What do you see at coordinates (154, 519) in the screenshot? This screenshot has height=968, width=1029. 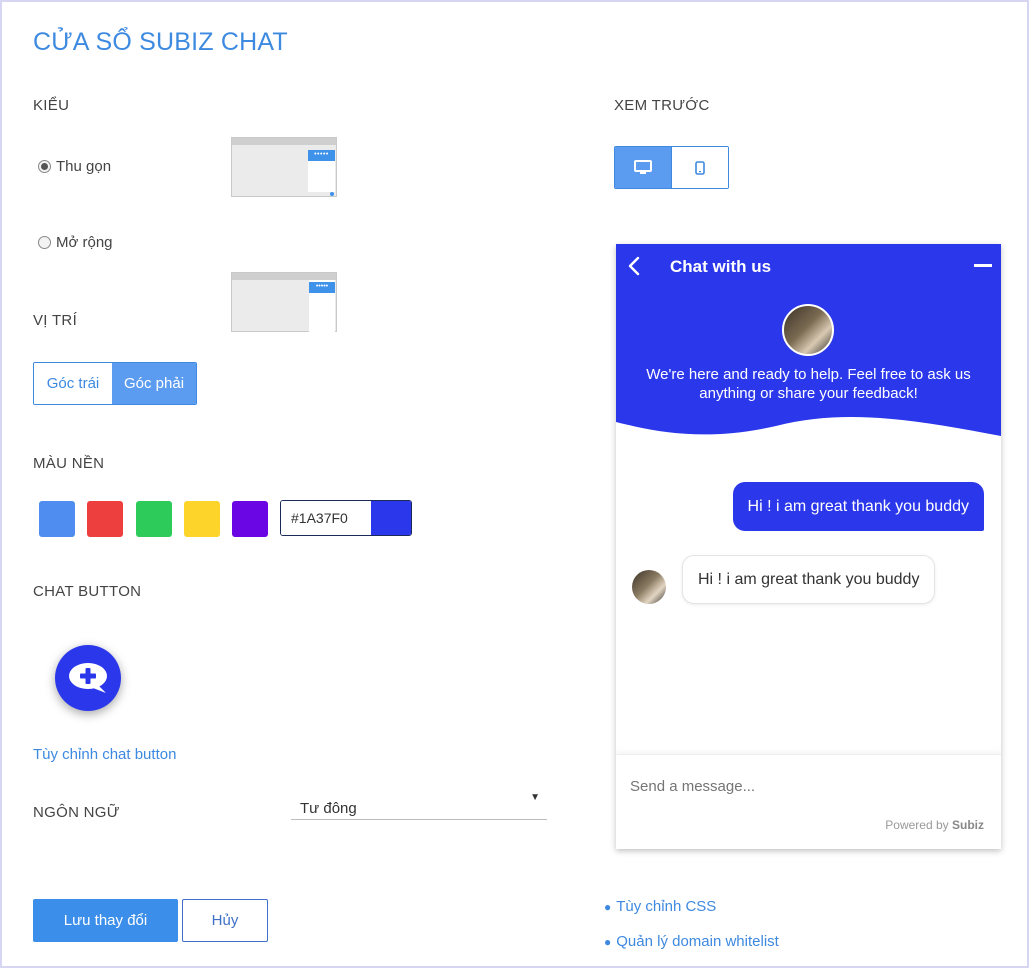 I see `color-swatch-green` at bounding box center [154, 519].